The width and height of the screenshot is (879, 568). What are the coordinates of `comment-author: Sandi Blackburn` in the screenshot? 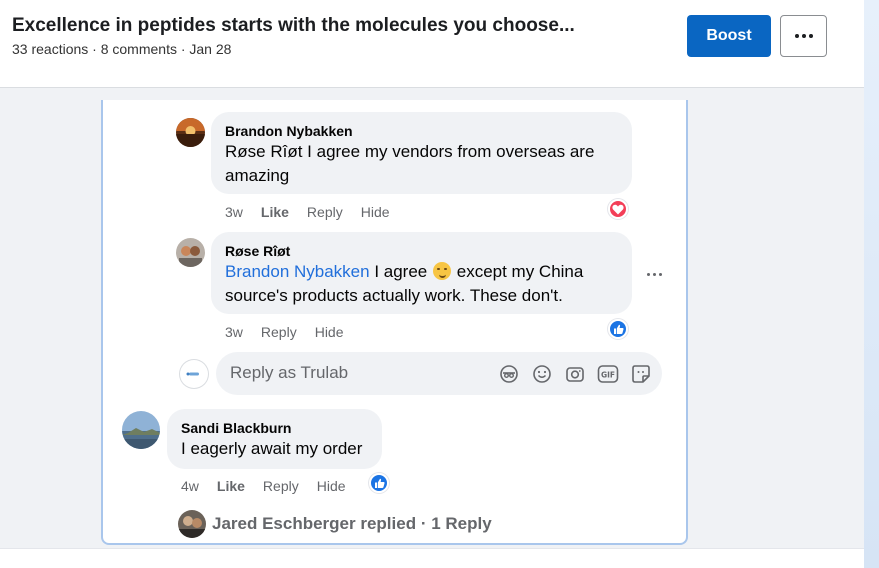 It's located at (274, 428).